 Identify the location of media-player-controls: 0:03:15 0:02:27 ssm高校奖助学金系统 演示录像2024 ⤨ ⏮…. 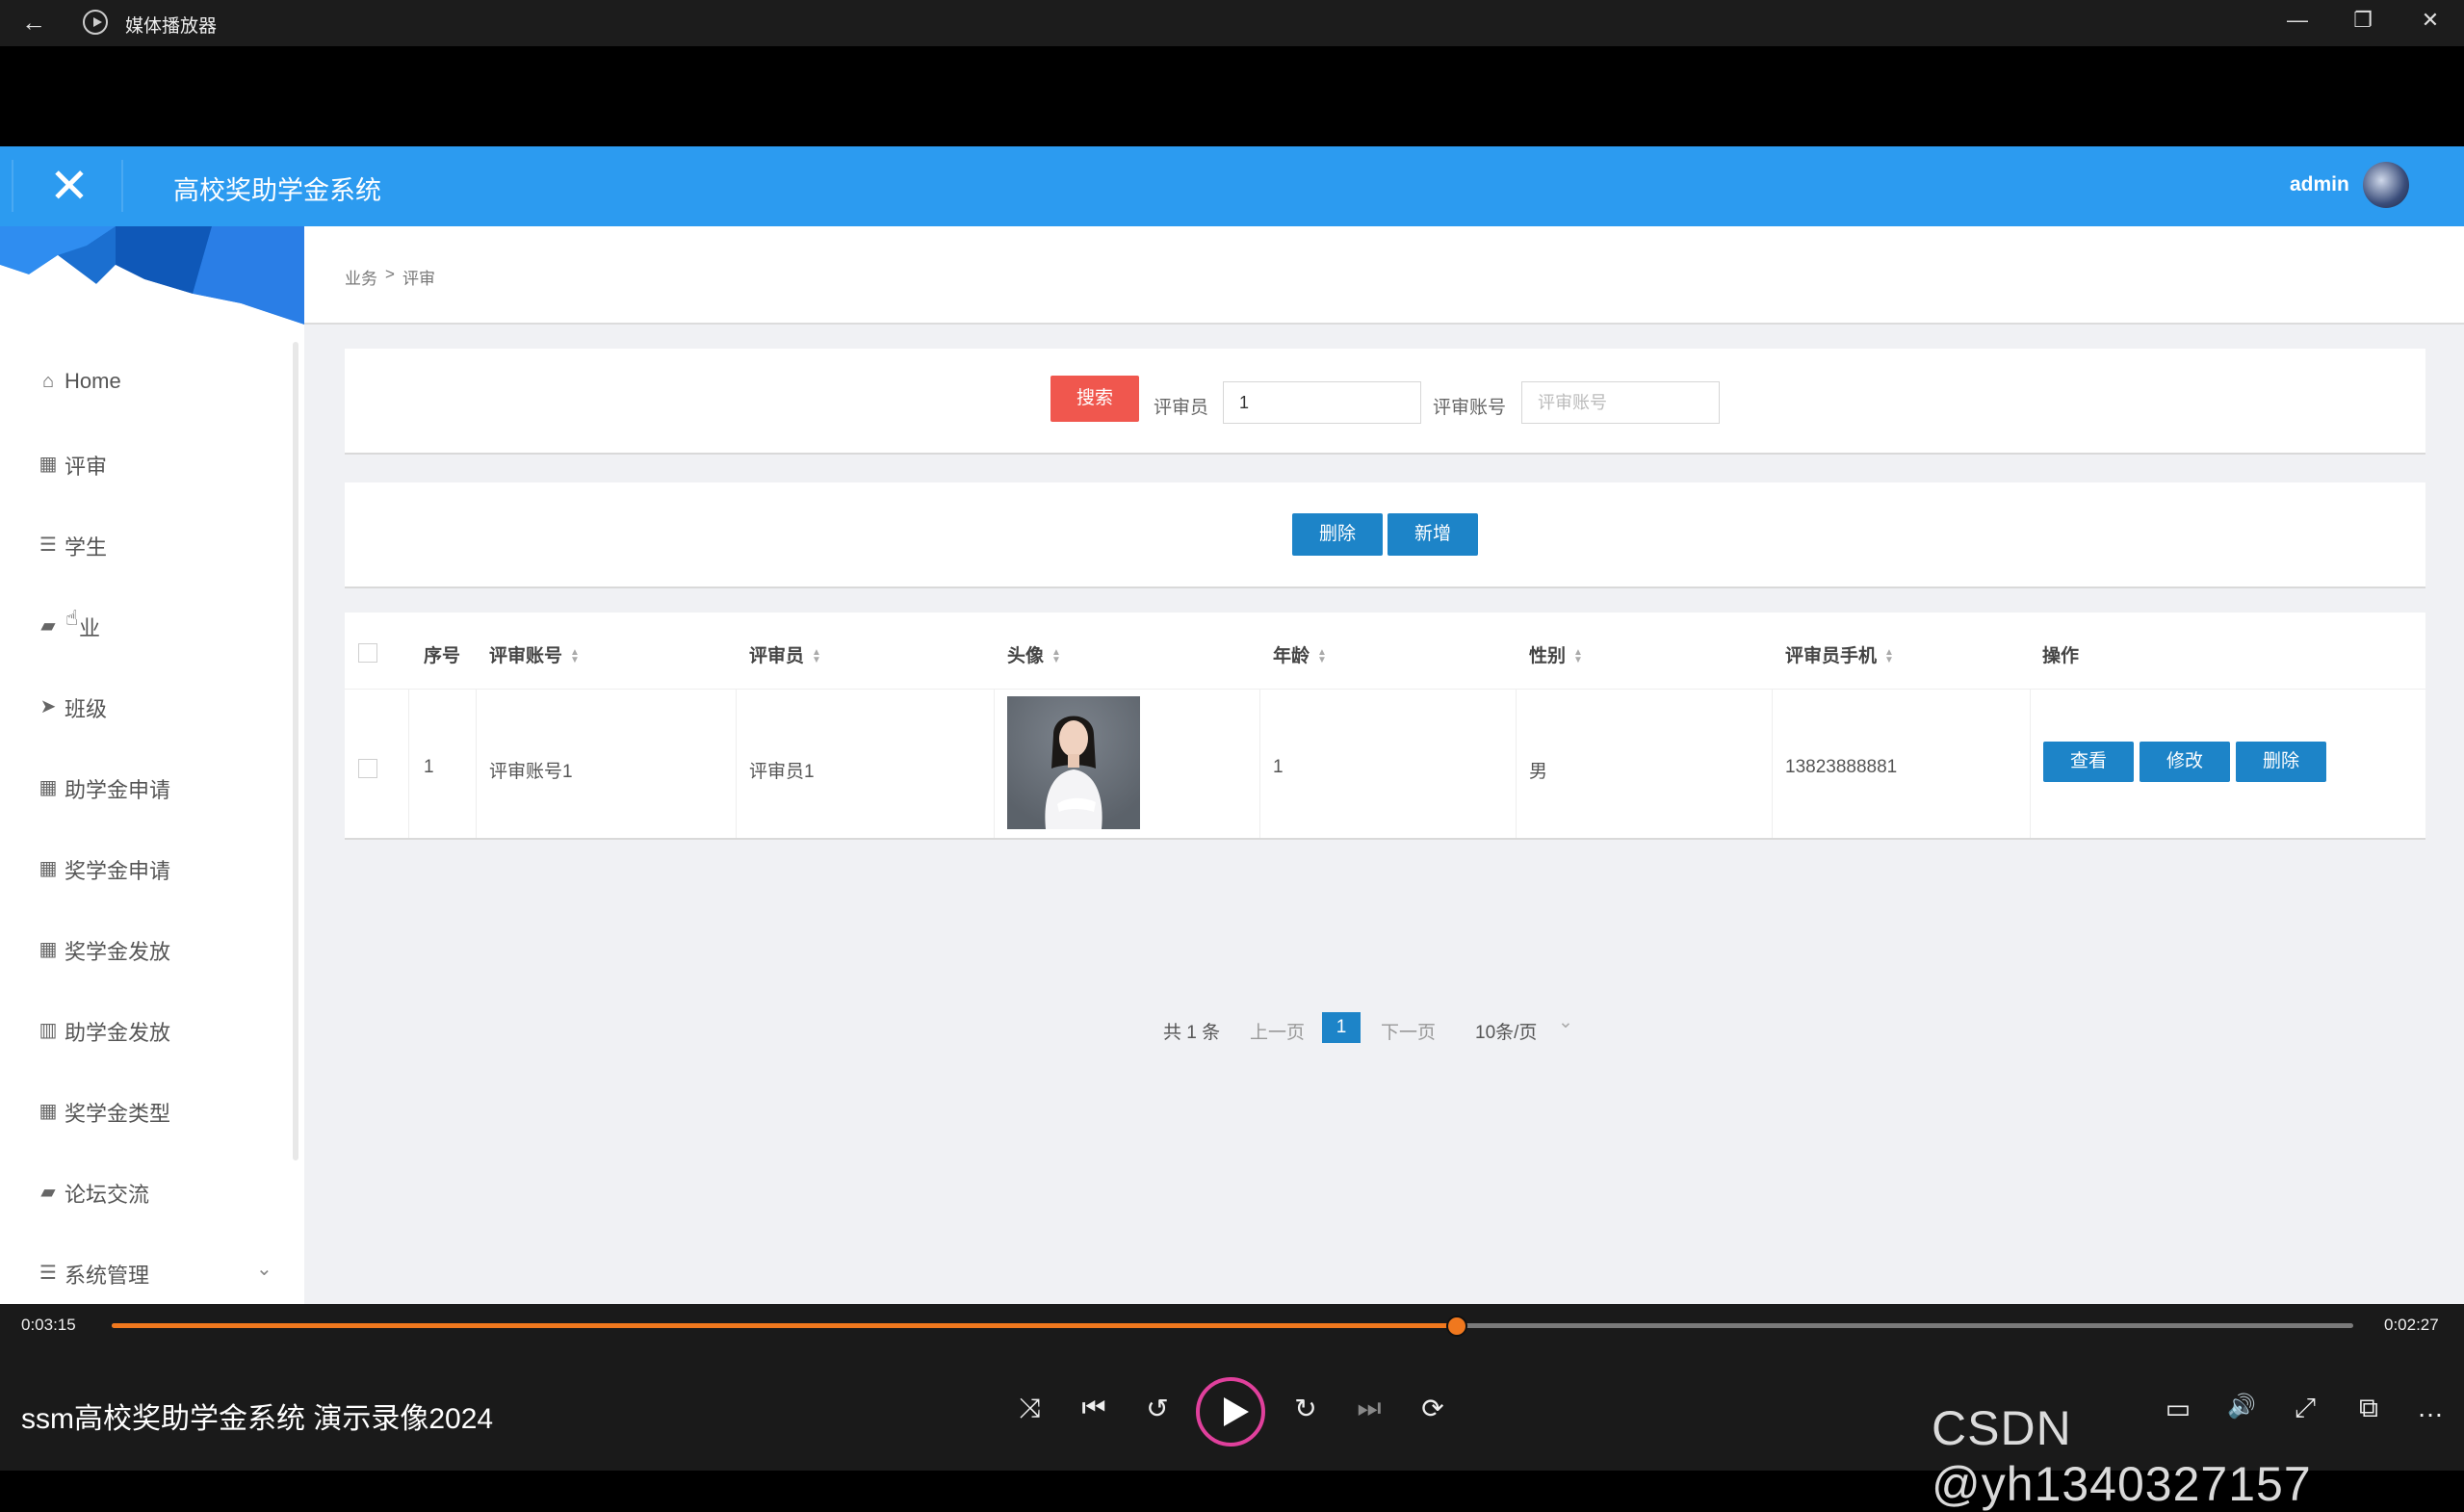
(1232, 1408).